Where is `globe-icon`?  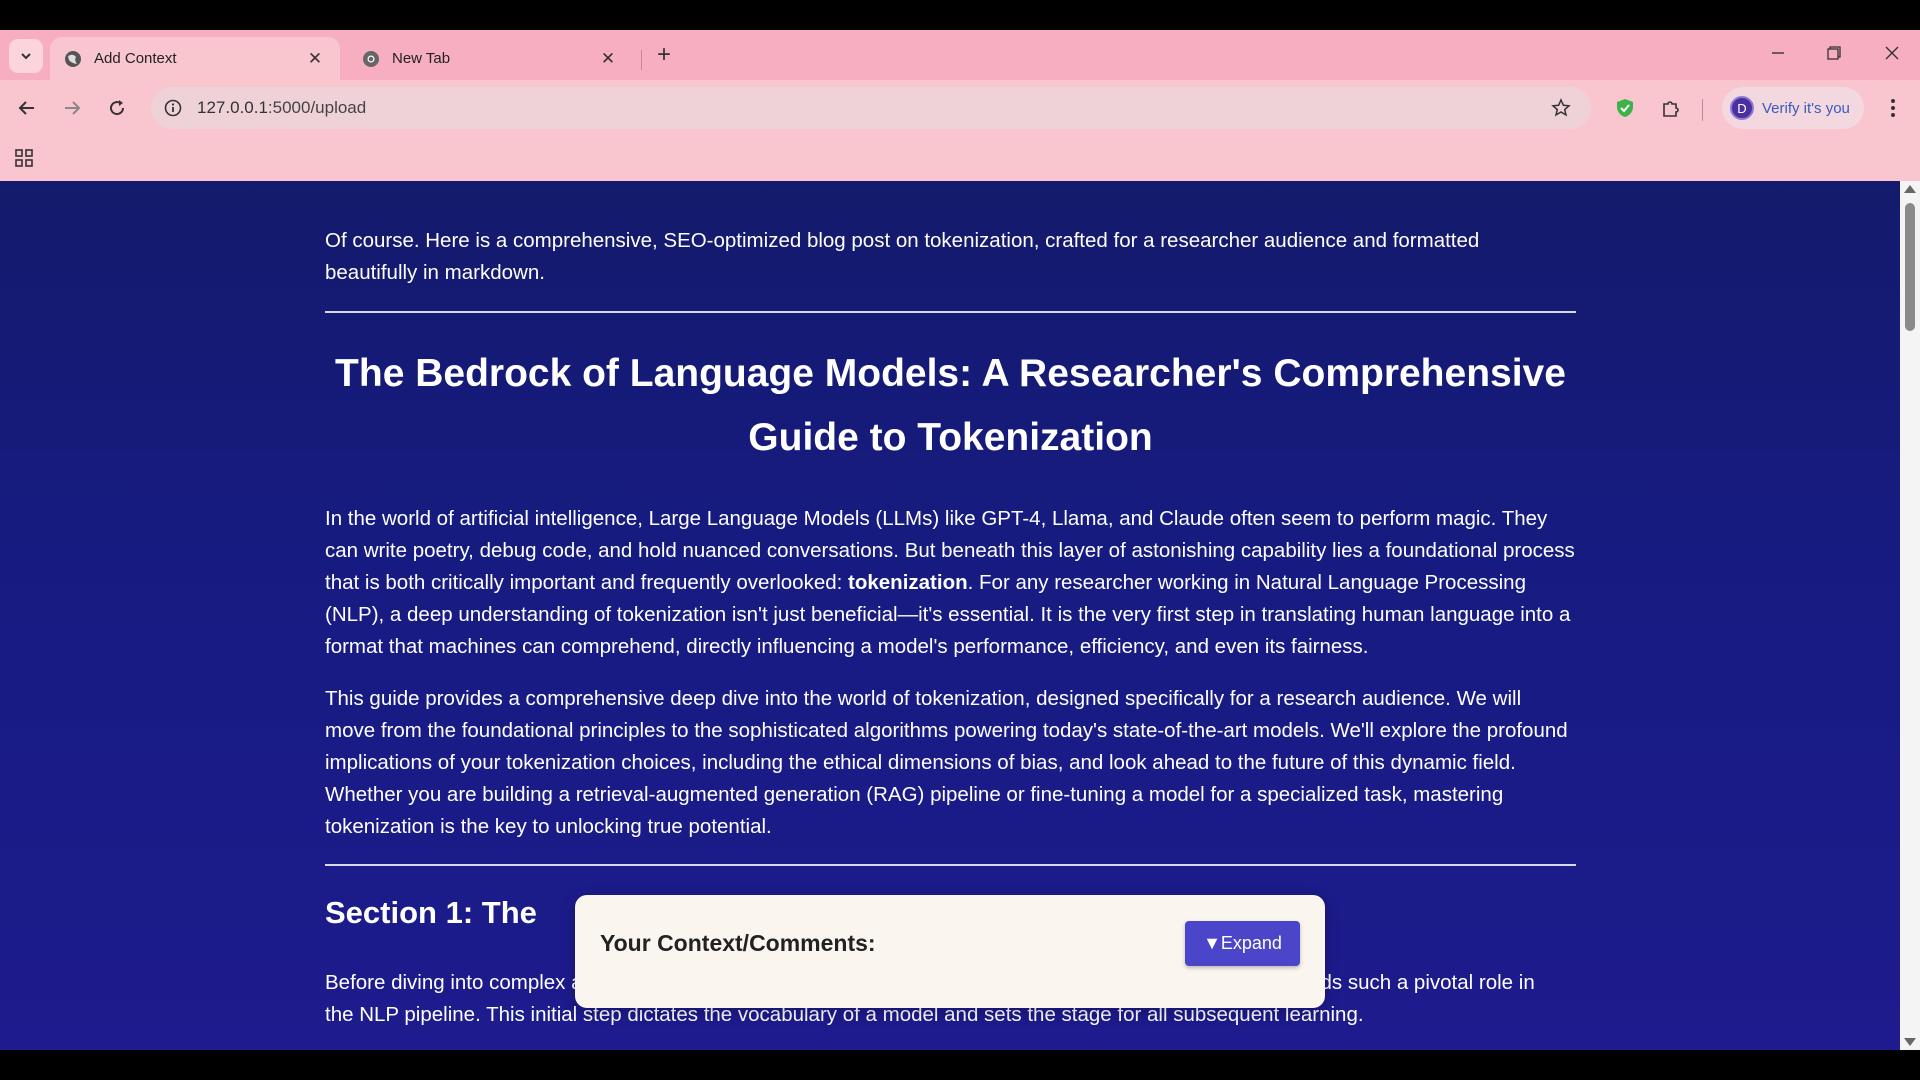 globe-icon is located at coordinates (73, 59).